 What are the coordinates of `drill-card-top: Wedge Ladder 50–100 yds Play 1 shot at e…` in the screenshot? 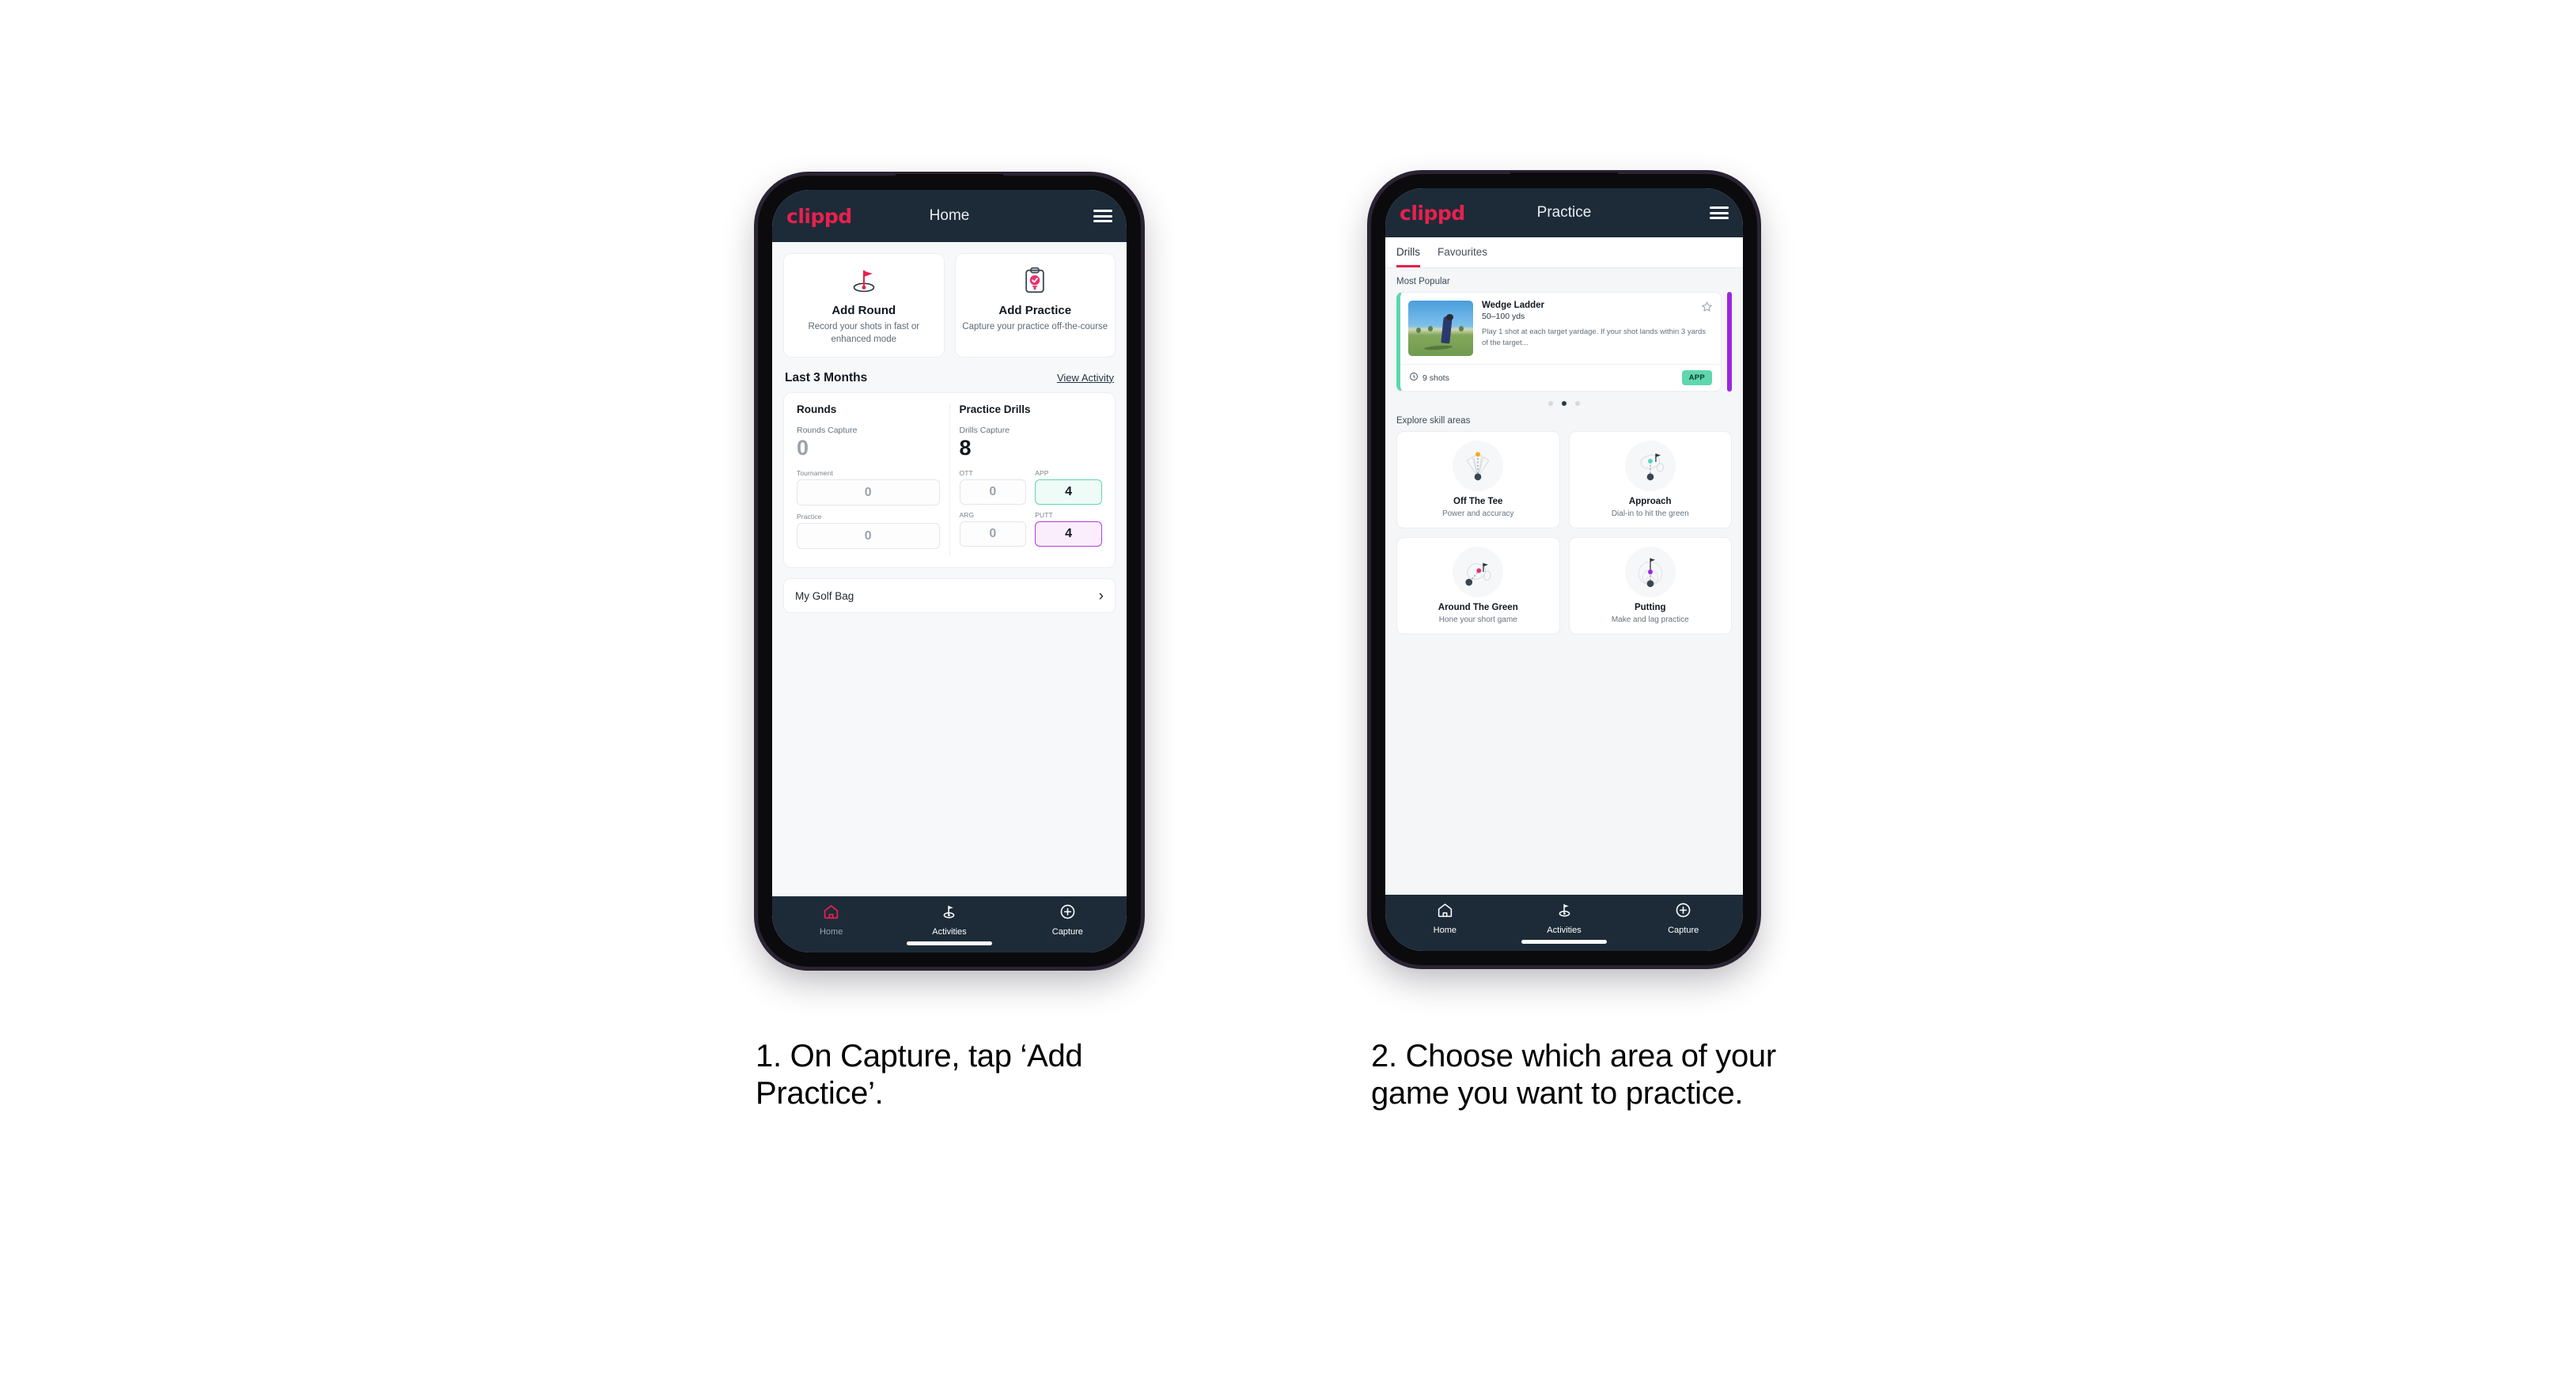 It's located at (1560, 329).